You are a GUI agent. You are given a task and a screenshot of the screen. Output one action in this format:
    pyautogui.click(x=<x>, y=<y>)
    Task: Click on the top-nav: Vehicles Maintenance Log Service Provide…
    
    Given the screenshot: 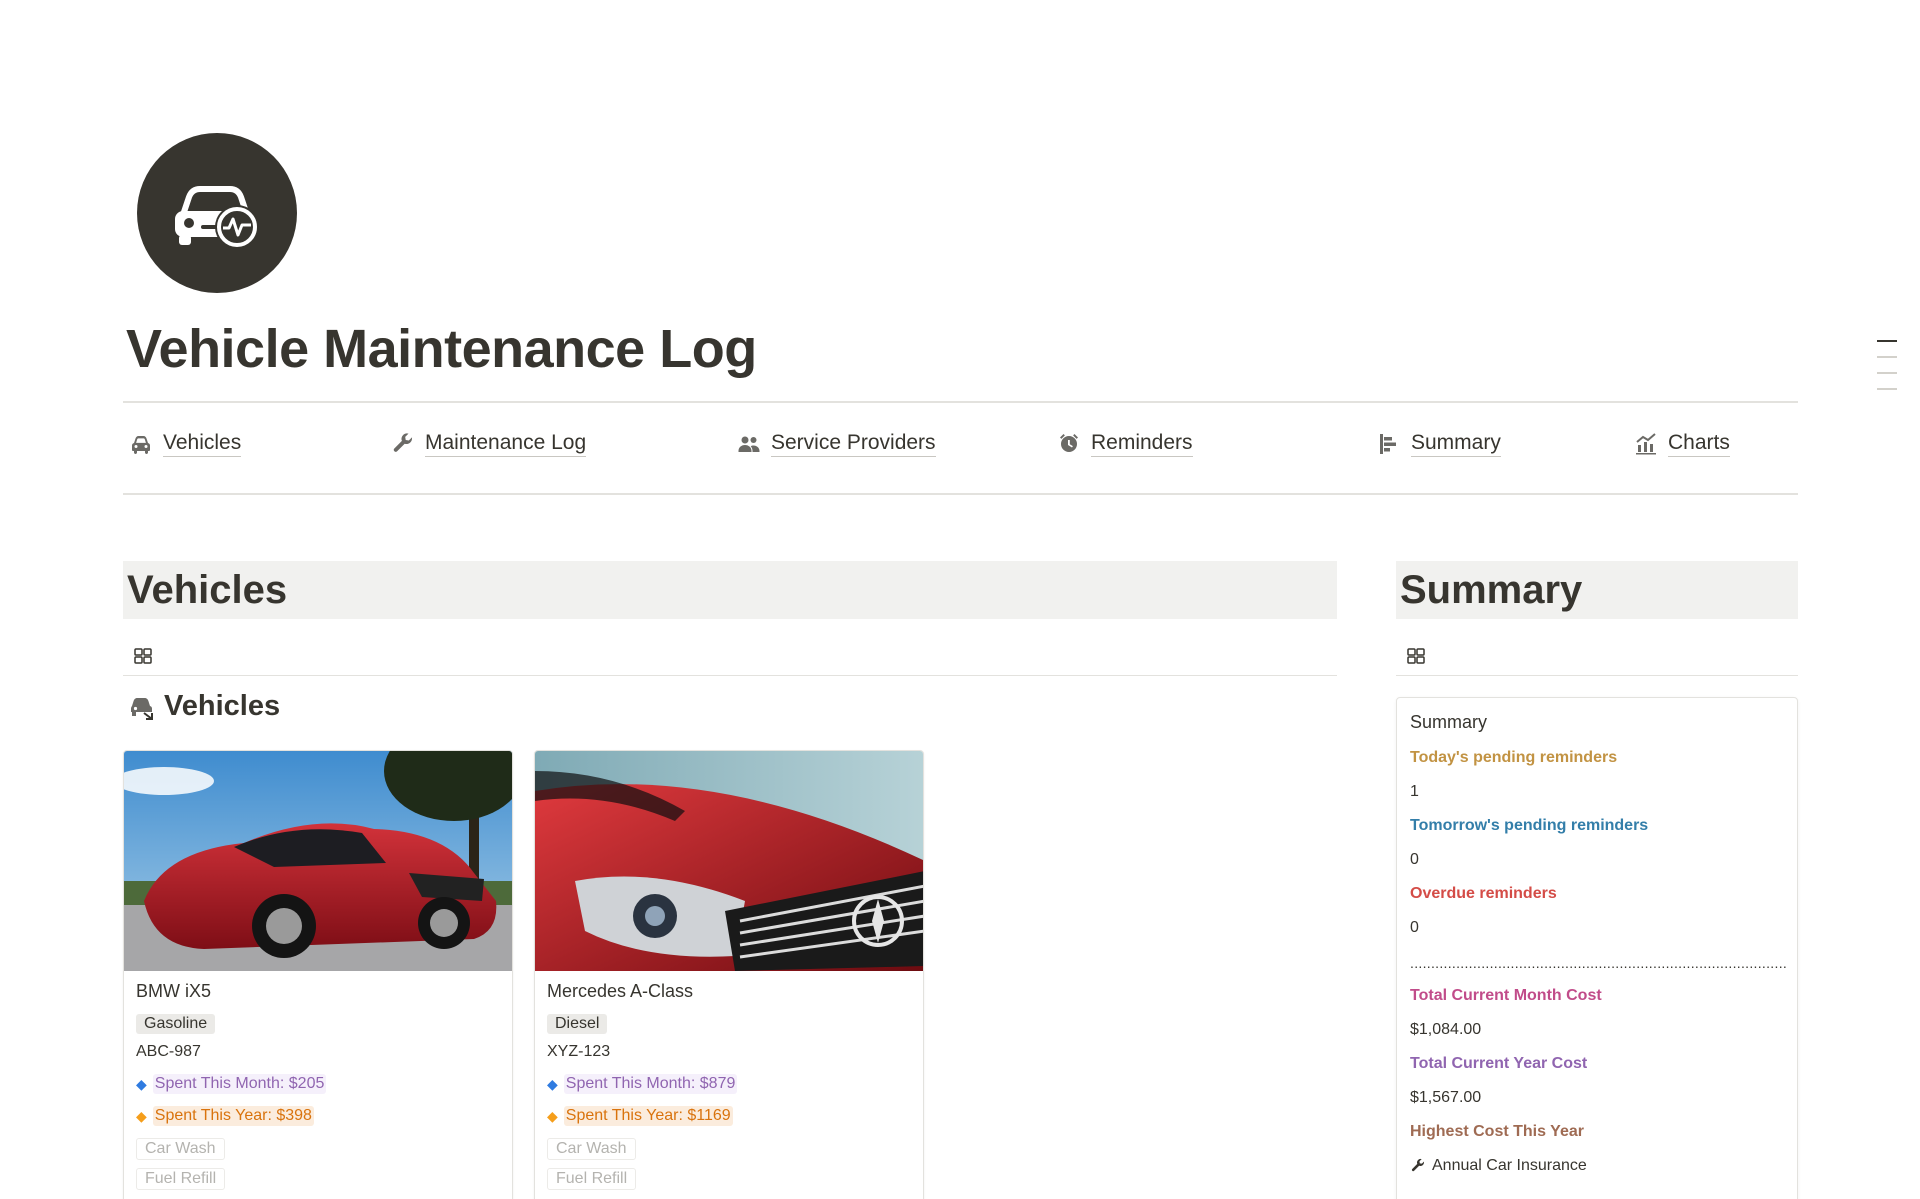 What is the action you would take?
    pyautogui.click(x=960, y=447)
    